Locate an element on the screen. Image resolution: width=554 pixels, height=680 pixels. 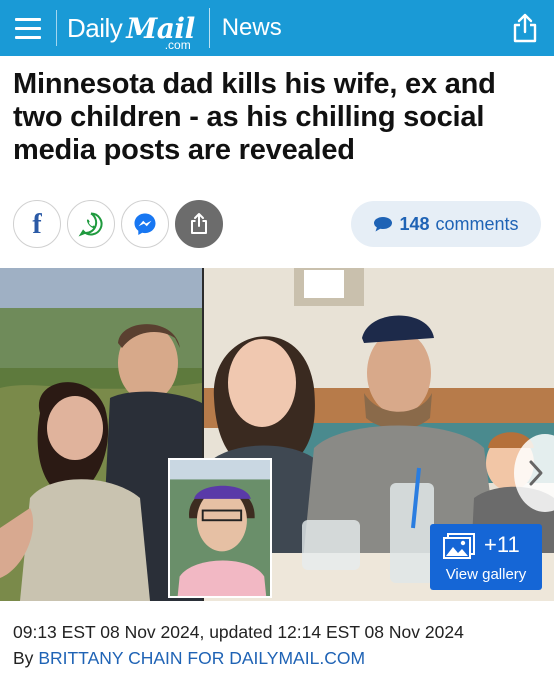
native-share-button is located at coordinates (199, 224).